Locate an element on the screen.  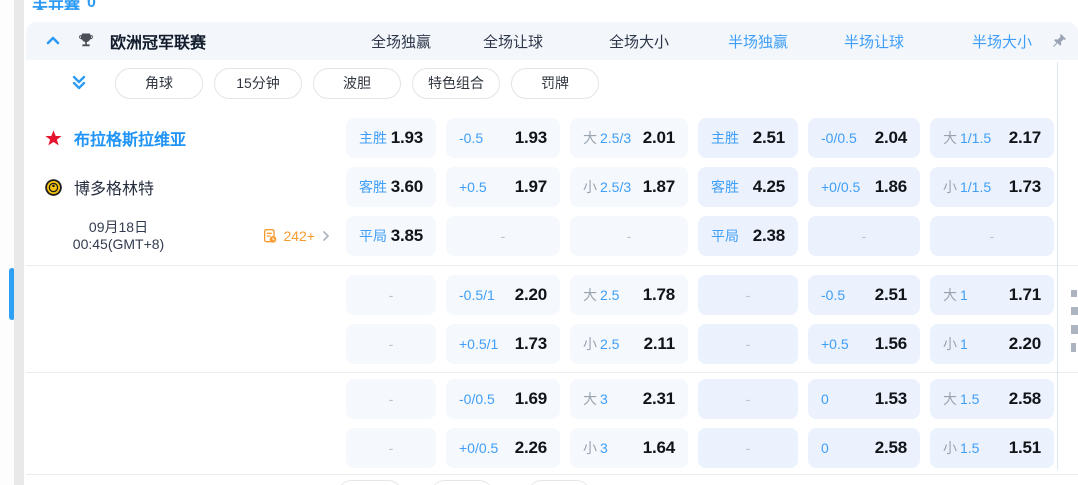
odds-label: 小 2.5/3 is located at coordinates (607, 187).